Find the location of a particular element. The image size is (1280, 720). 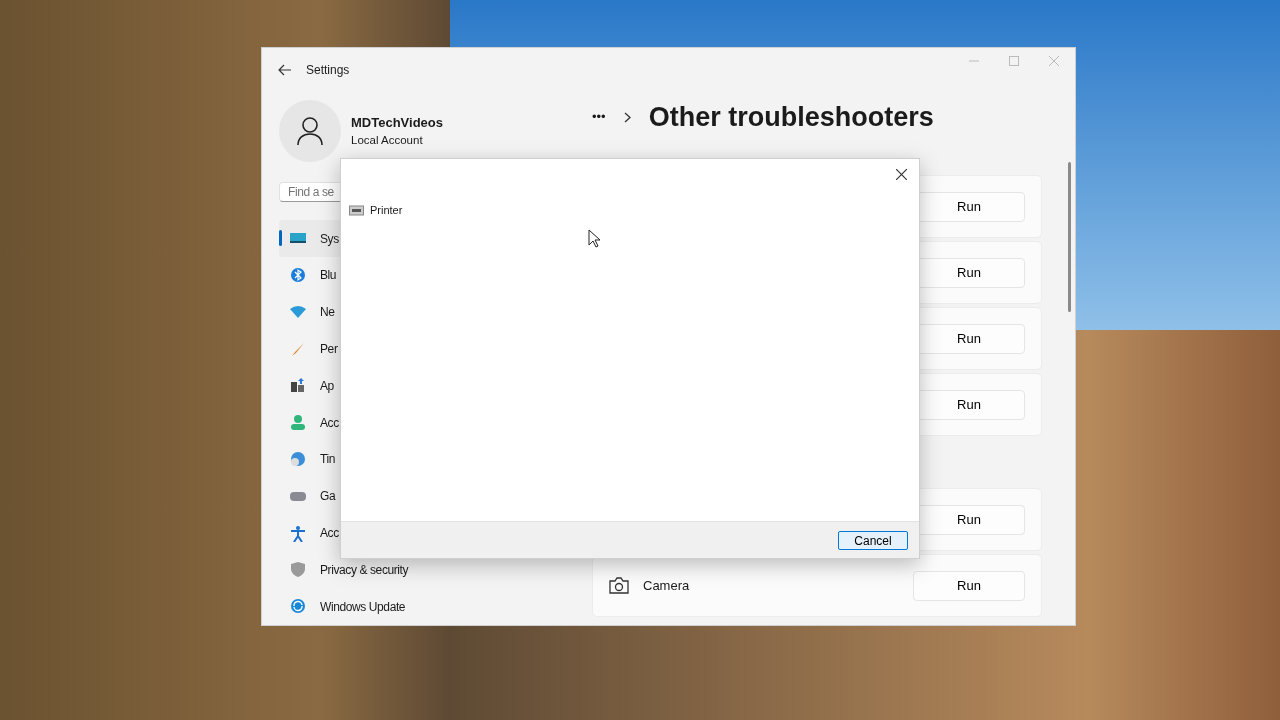

apps-icon is located at coordinates (298, 386).